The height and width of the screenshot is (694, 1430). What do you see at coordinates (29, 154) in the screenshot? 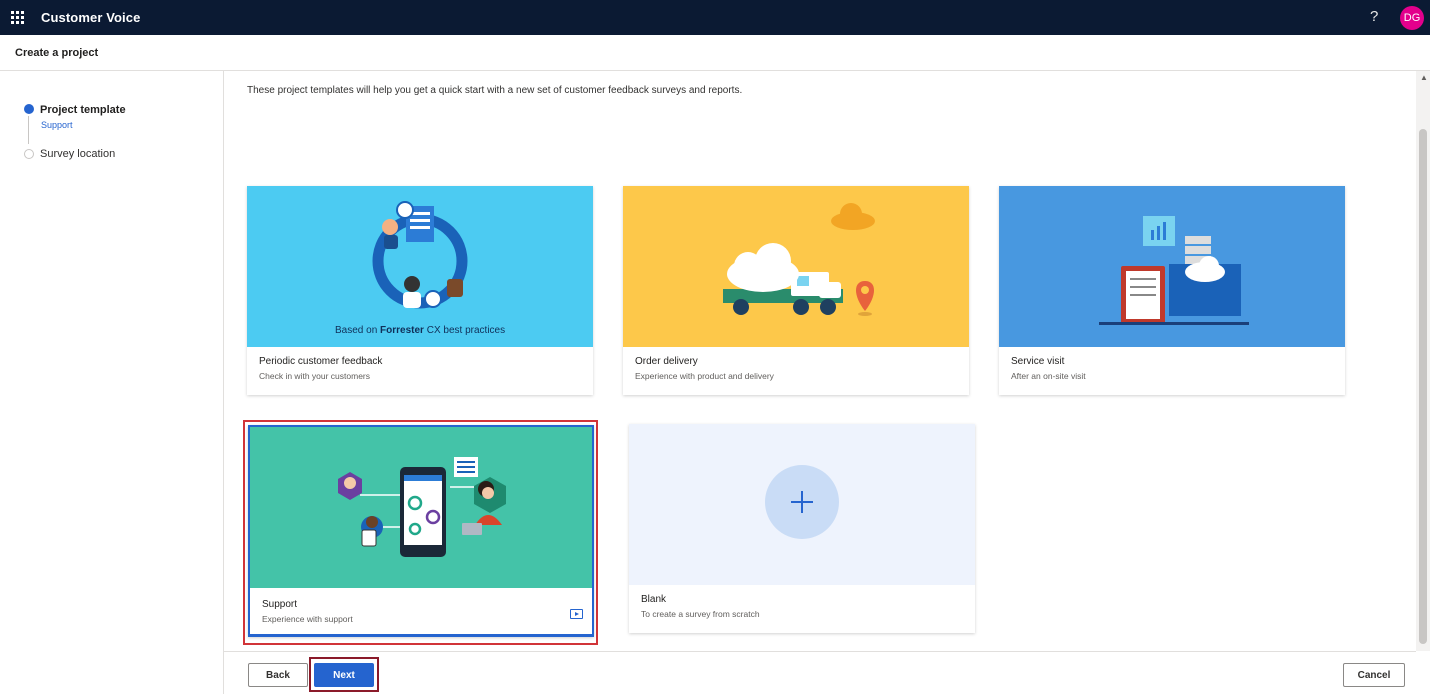
I see `step-pending-indicator-icon` at bounding box center [29, 154].